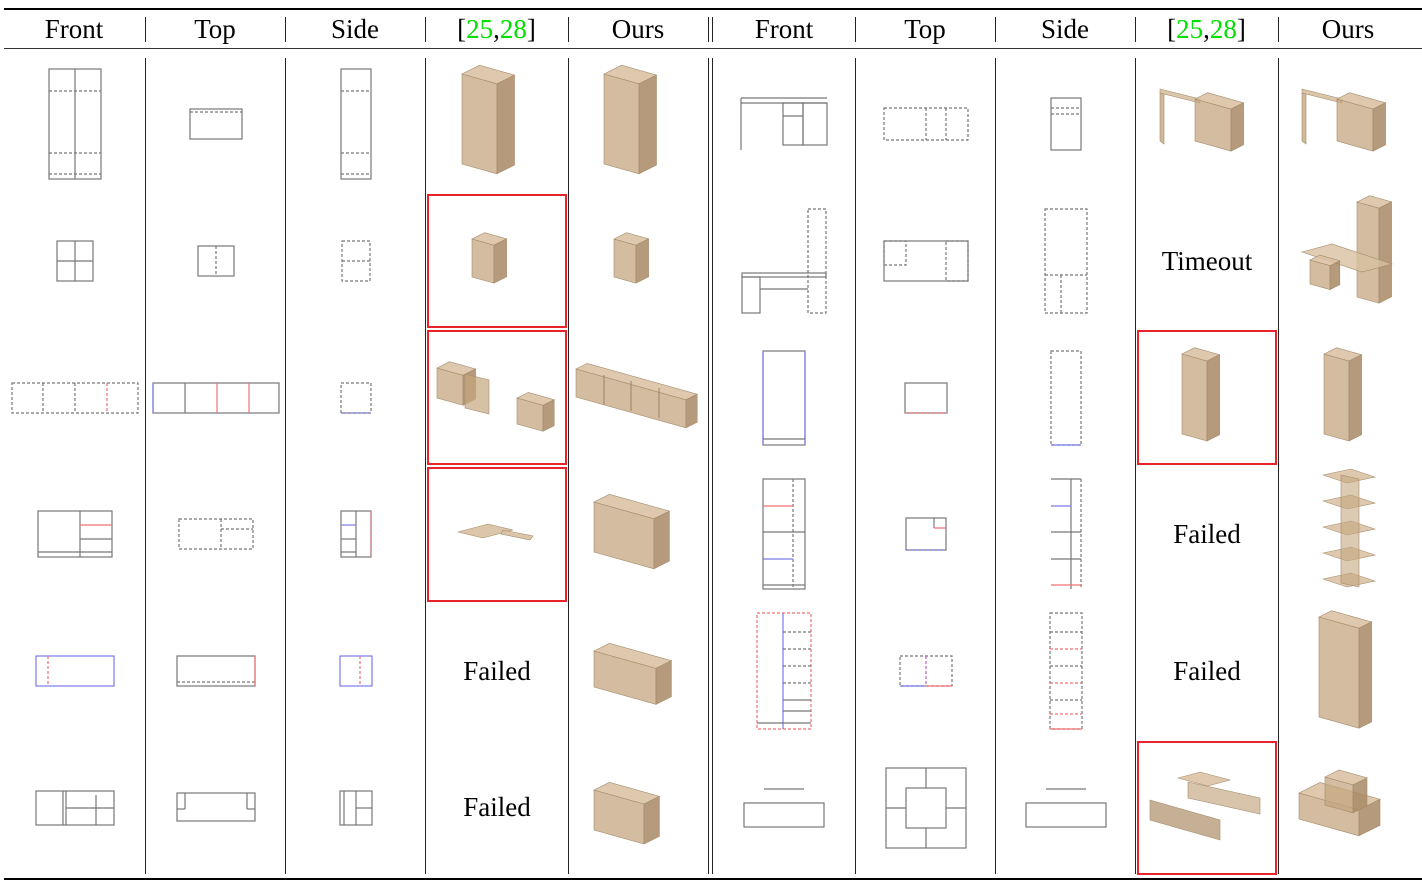 Image resolution: width=1422 pixels, height=886 pixels. I want to click on right-row-6-baseline-result, so click(1207, 808).